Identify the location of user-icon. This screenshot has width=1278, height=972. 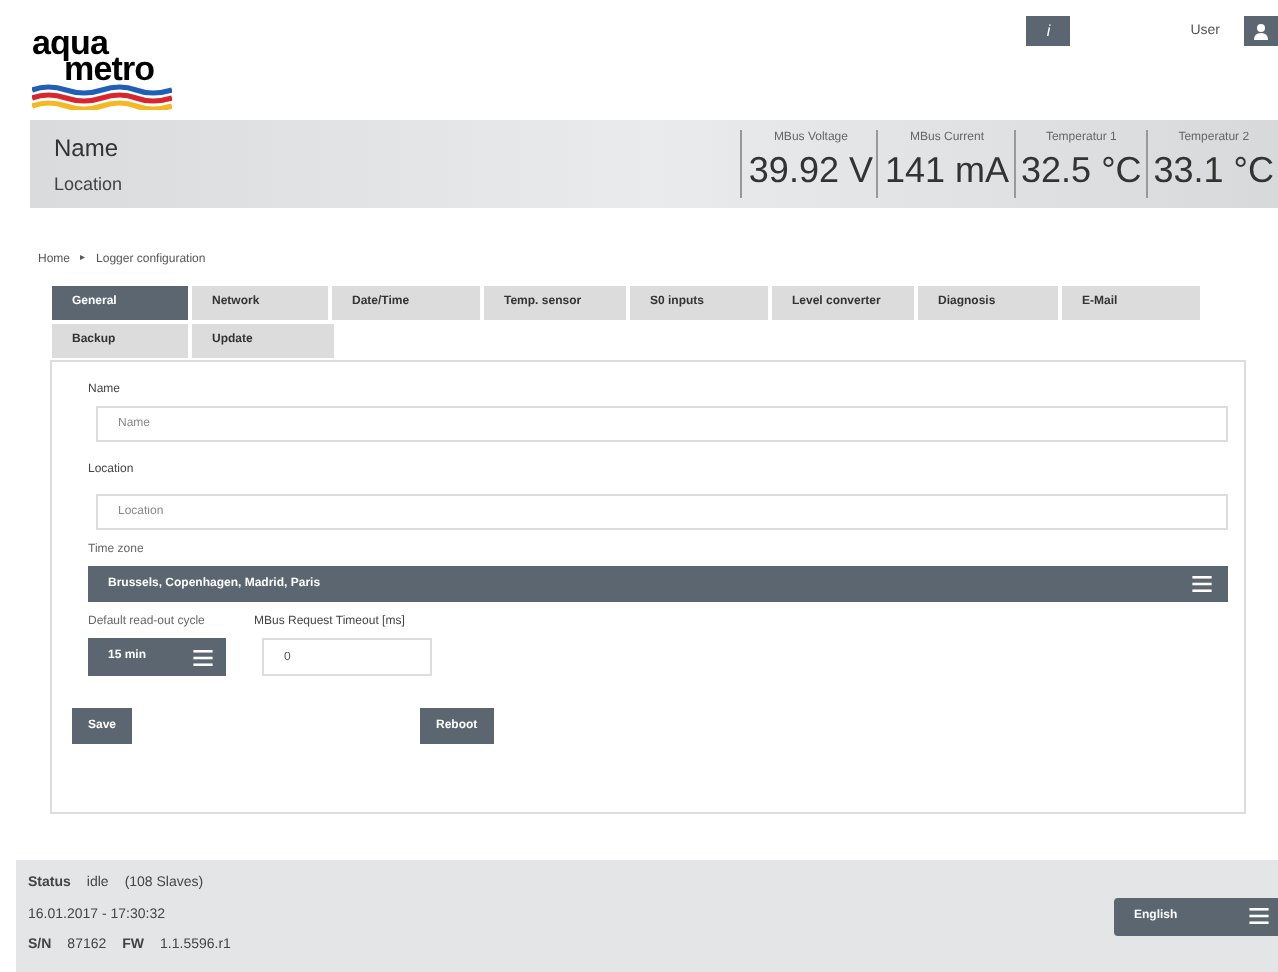
(1261, 31).